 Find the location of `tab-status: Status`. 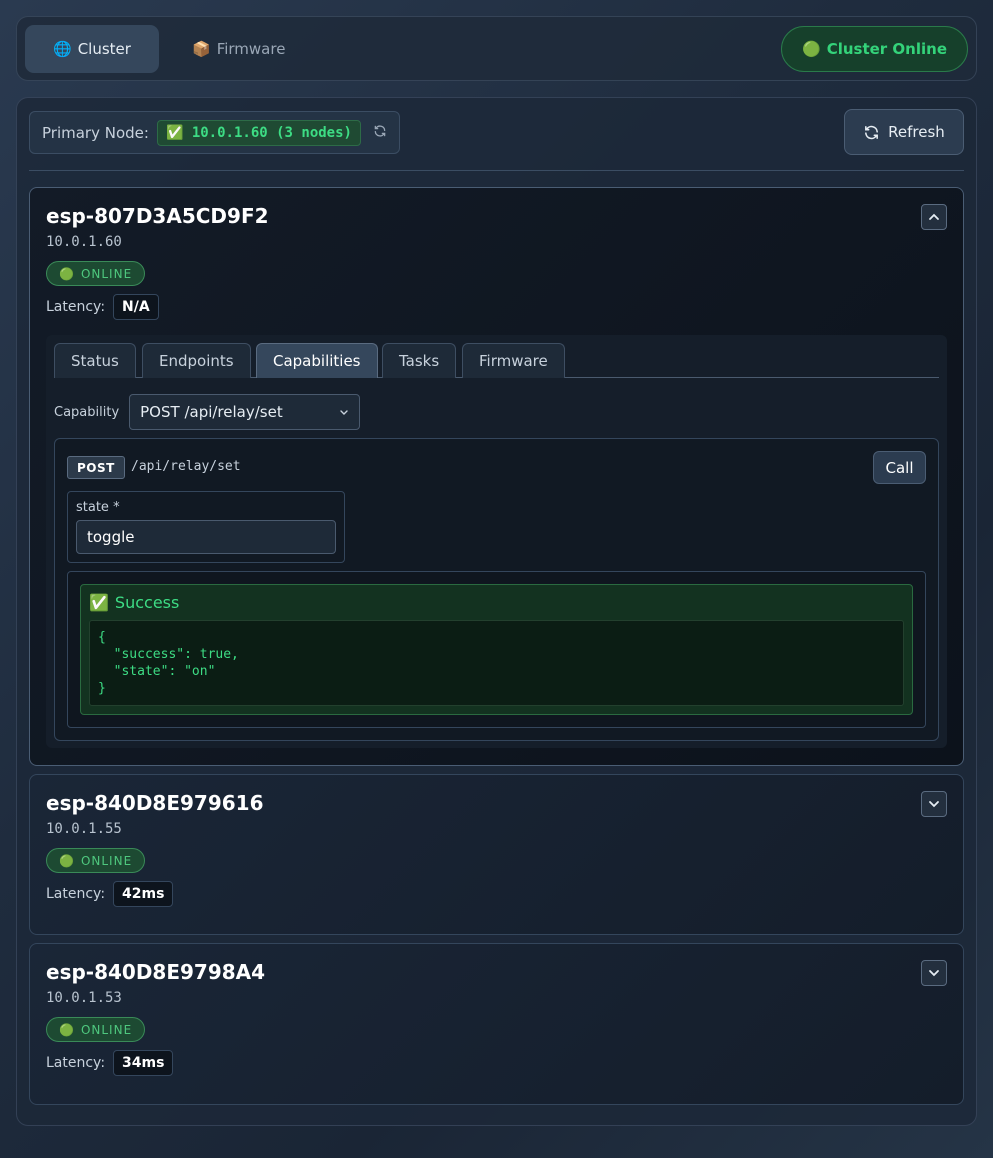

tab-status: Status is located at coordinates (95, 360).